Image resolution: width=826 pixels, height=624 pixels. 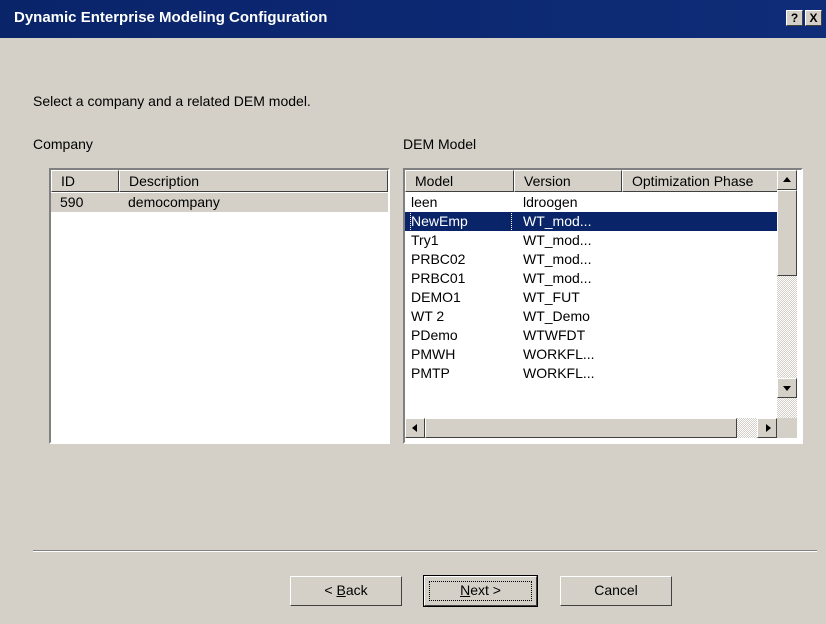 I want to click on dem-model-cell: PRBC02, so click(x=438, y=259).